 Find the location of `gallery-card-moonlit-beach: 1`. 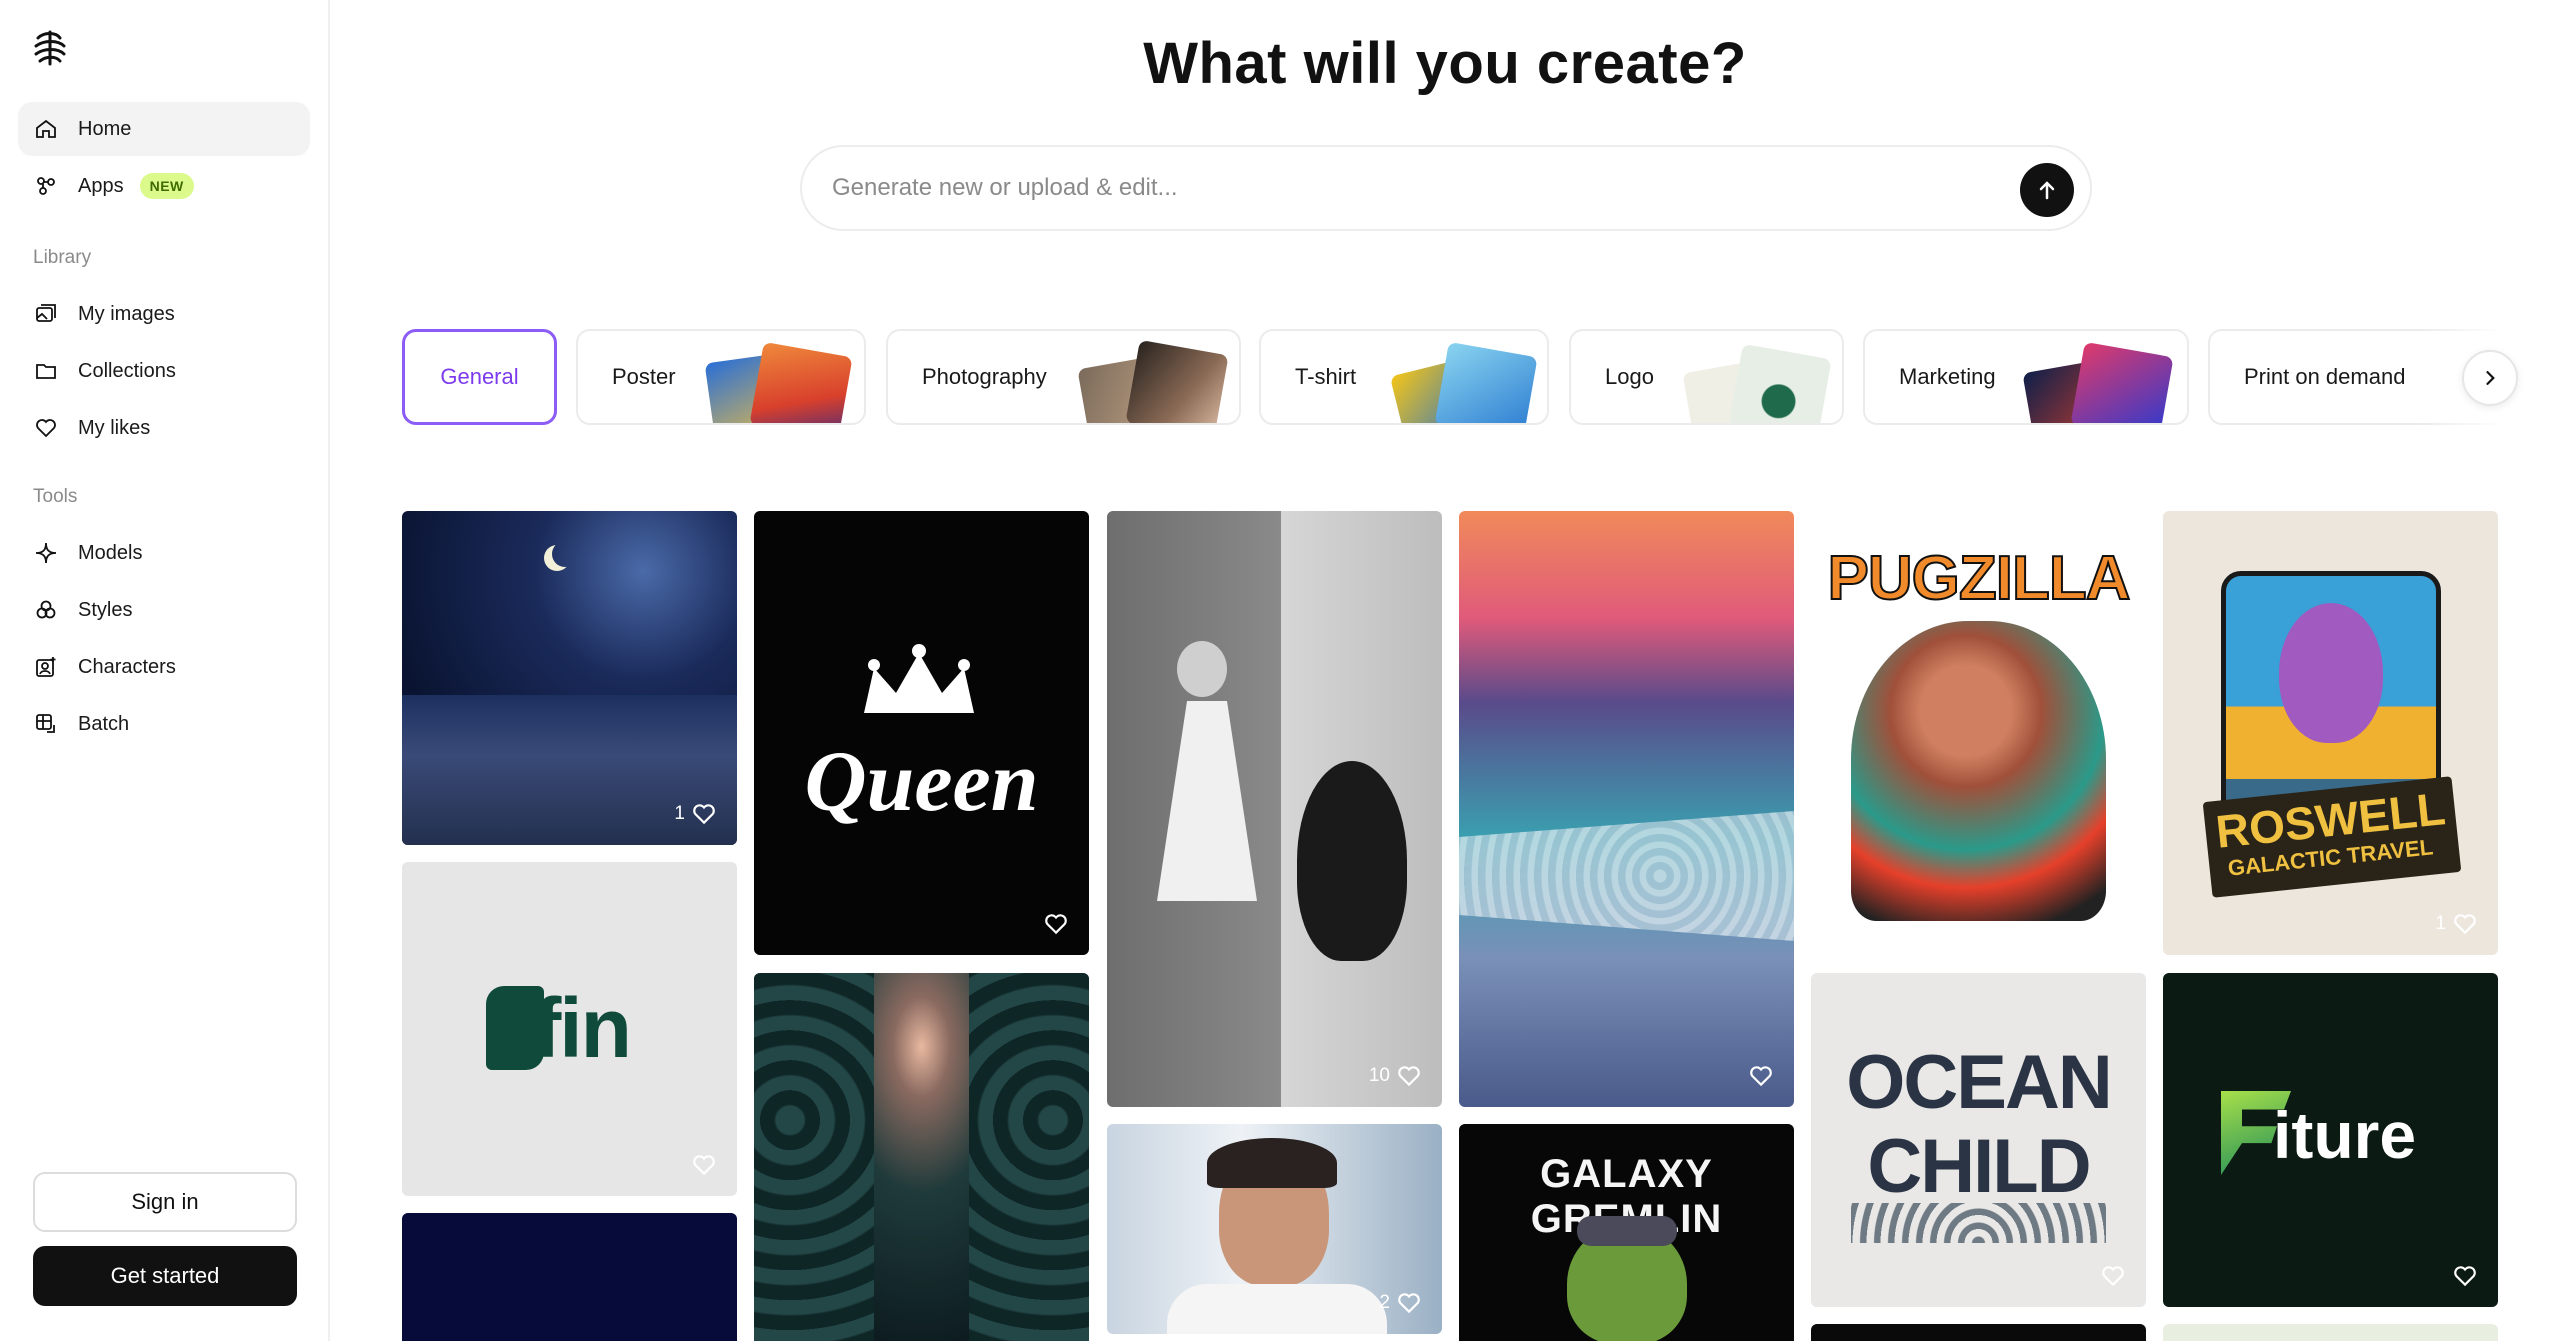

gallery-card-moonlit-beach: 1 is located at coordinates (569, 678).